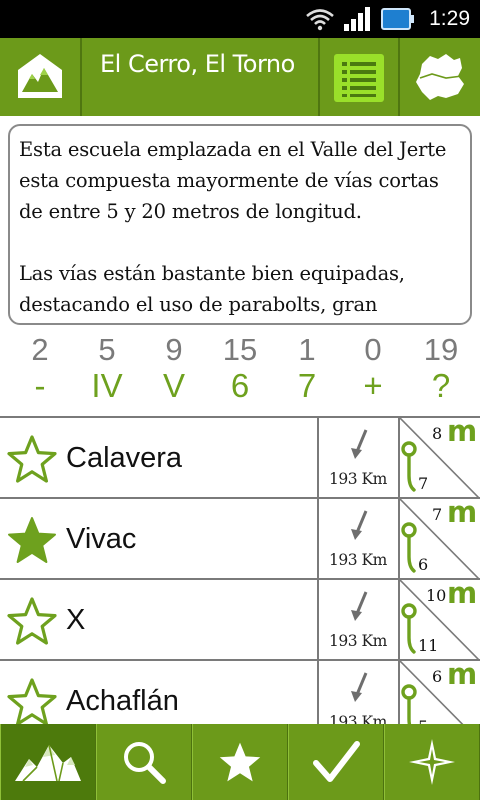 The width and height of the screenshot is (480, 800). What do you see at coordinates (107, 386) in the screenshot?
I see `grade-label: IV` at bounding box center [107, 386].